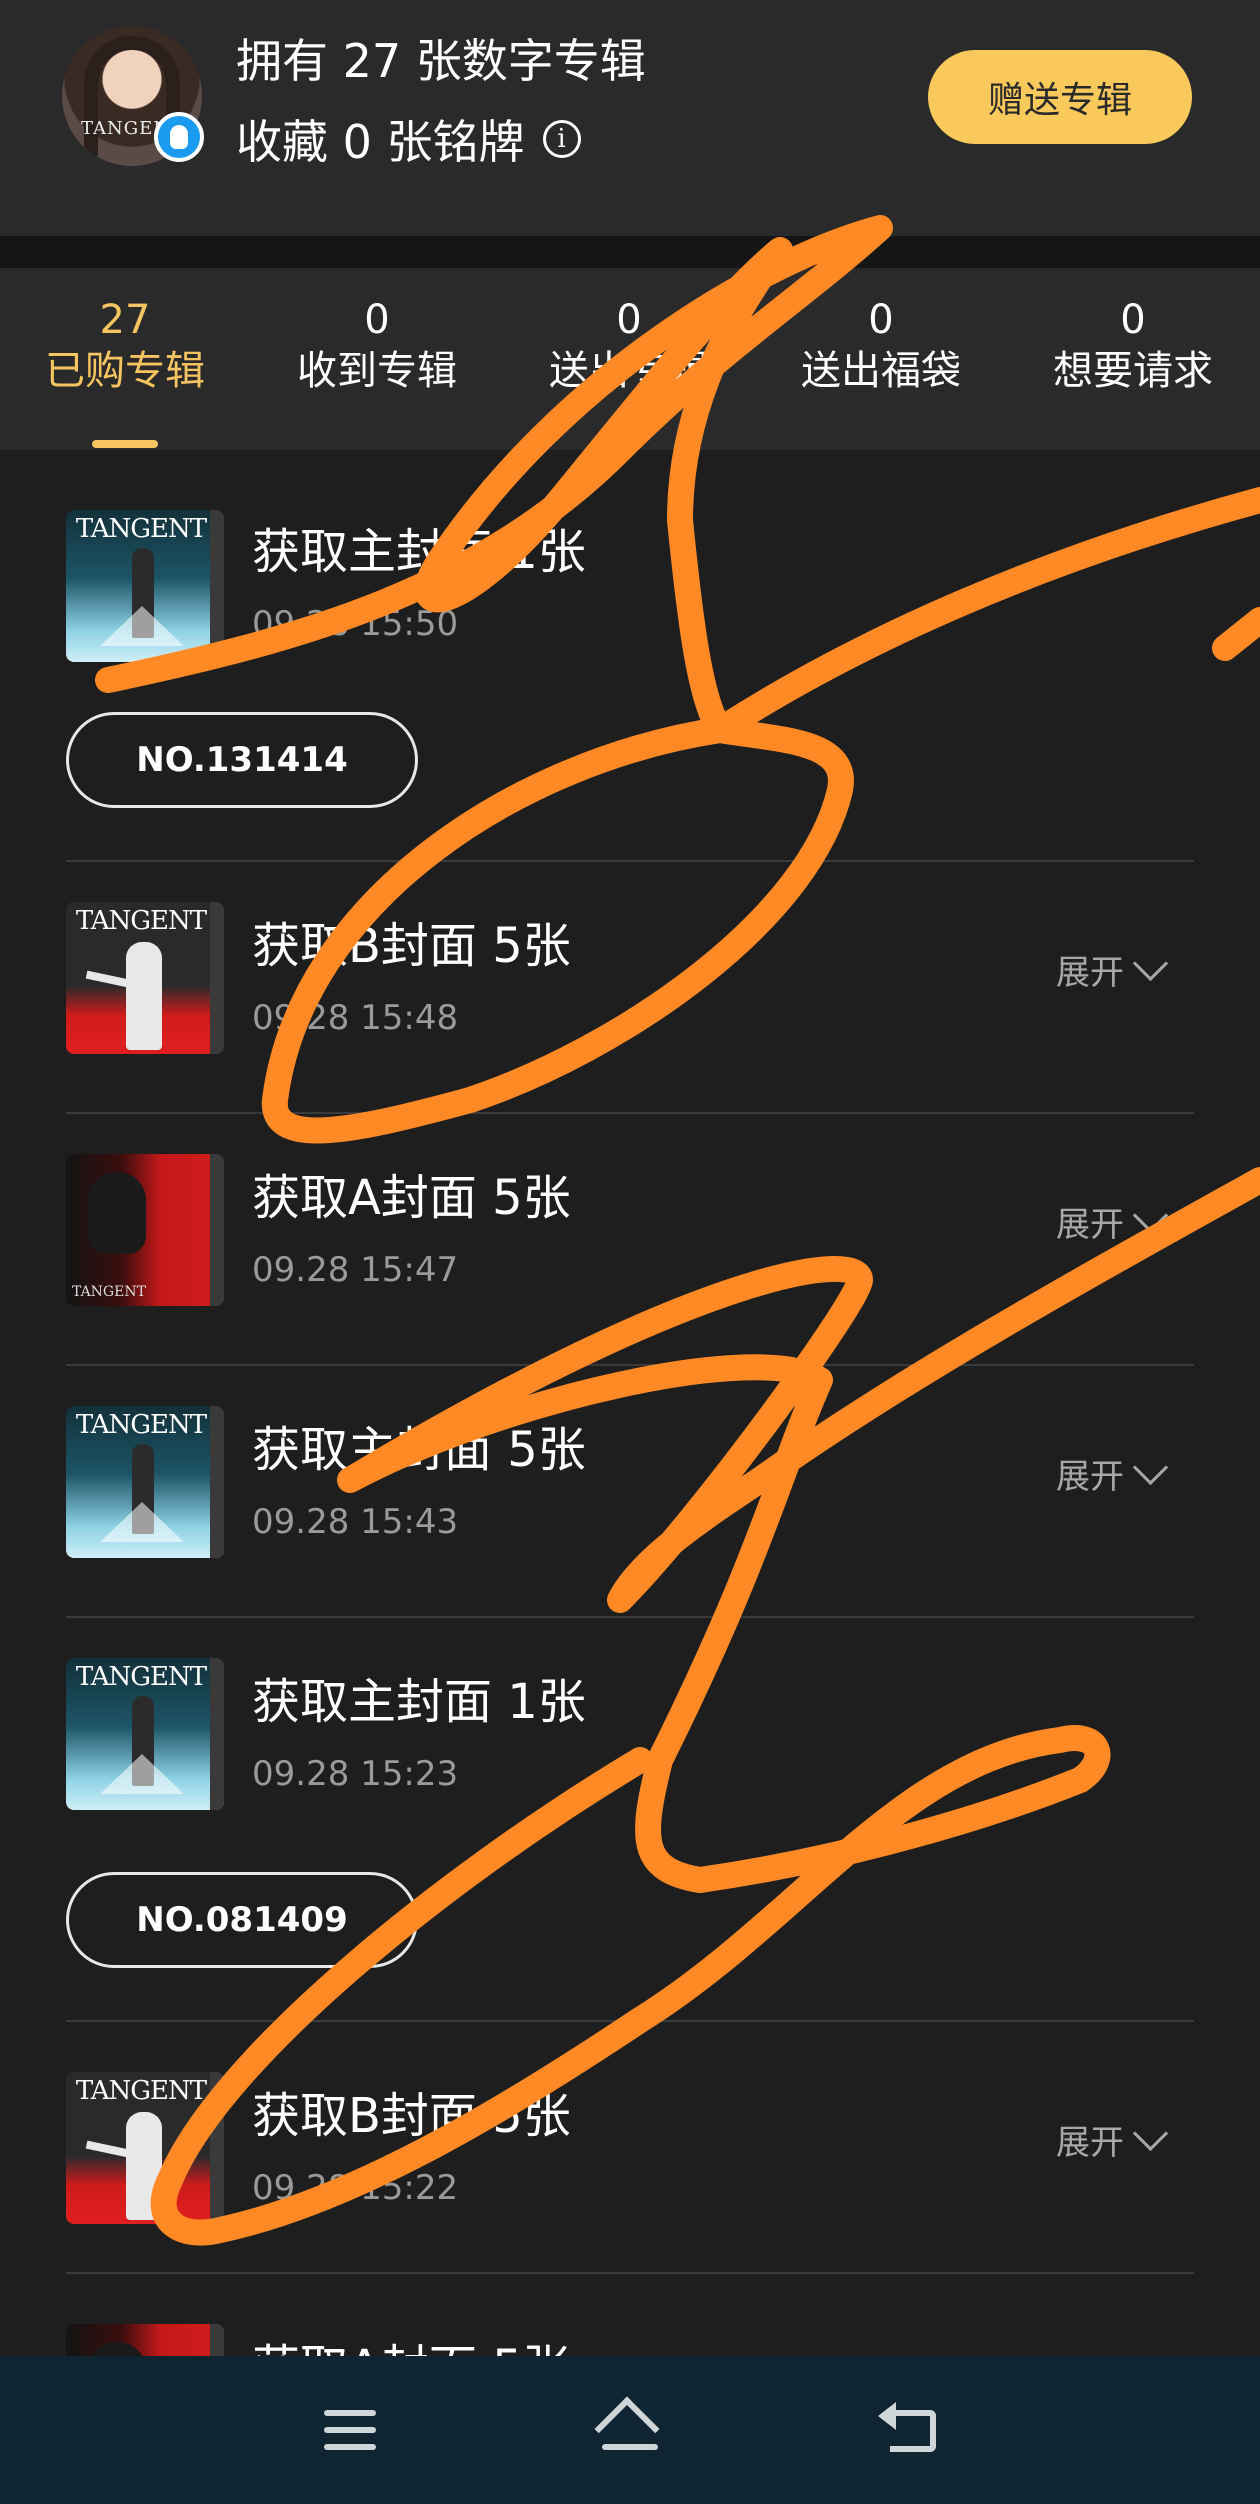 Image resolution: width=1260 pixels, height=2504 pixels. Describe the element at coordinates (1133, 371) in the screenshot. I see `tab-label: 想要请求` at that location.